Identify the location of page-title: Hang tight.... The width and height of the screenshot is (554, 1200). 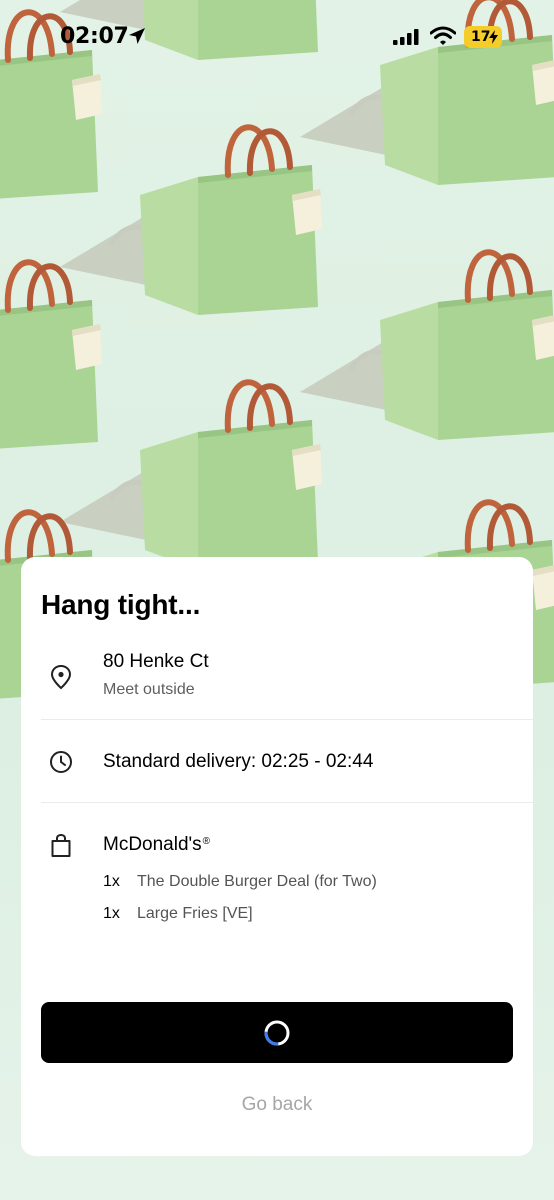
(121, 604).